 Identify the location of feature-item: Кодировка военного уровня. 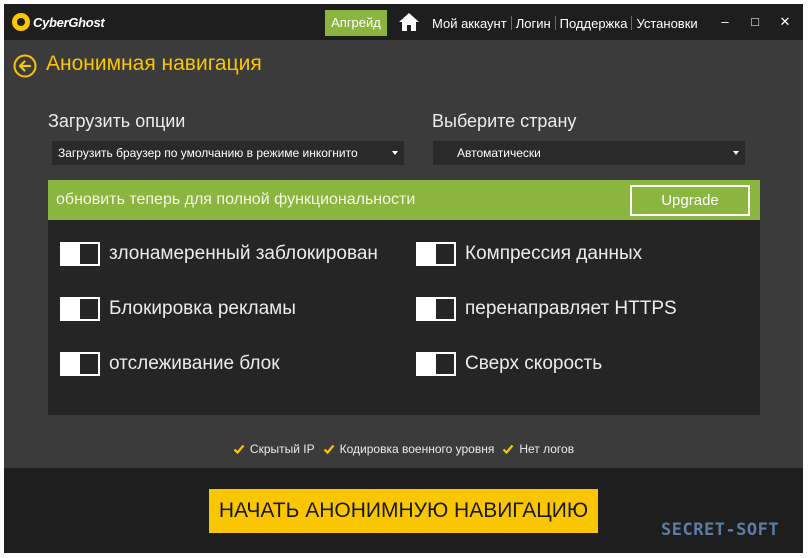
(409, 449).